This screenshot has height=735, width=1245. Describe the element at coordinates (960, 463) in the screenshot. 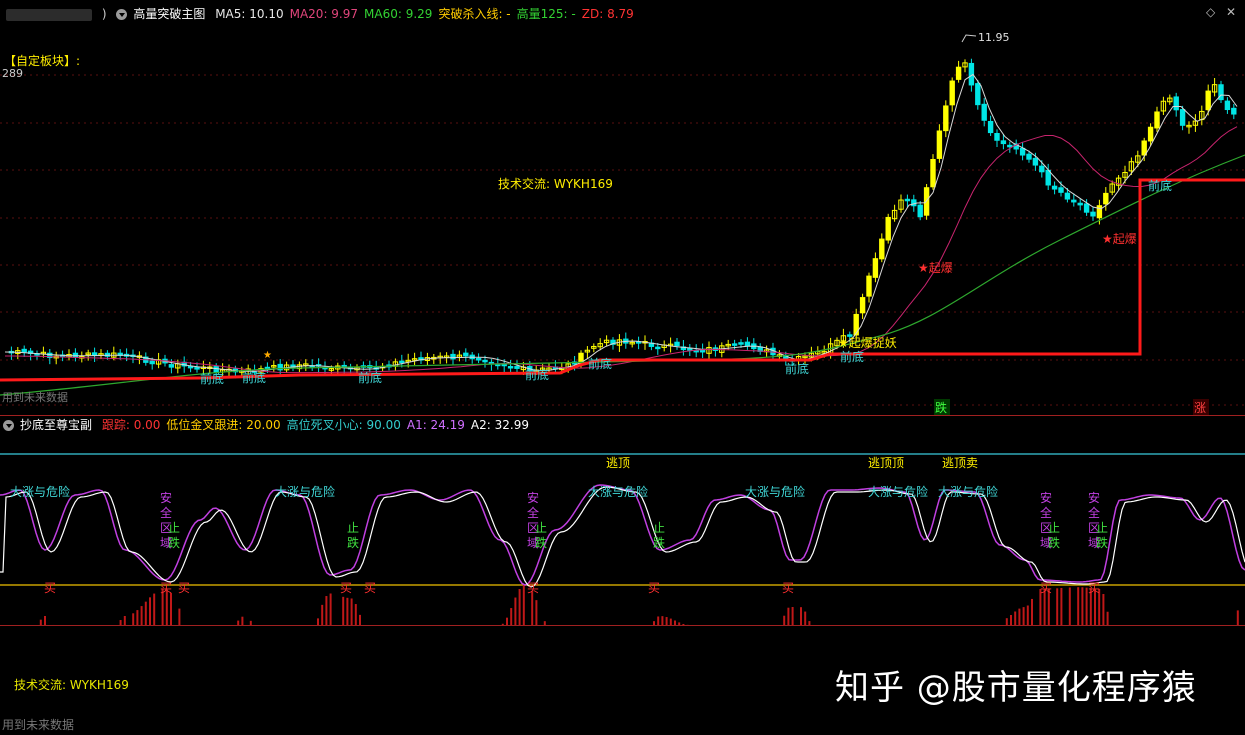

I see `escape-top-signal: 逃顶卖` at that location.